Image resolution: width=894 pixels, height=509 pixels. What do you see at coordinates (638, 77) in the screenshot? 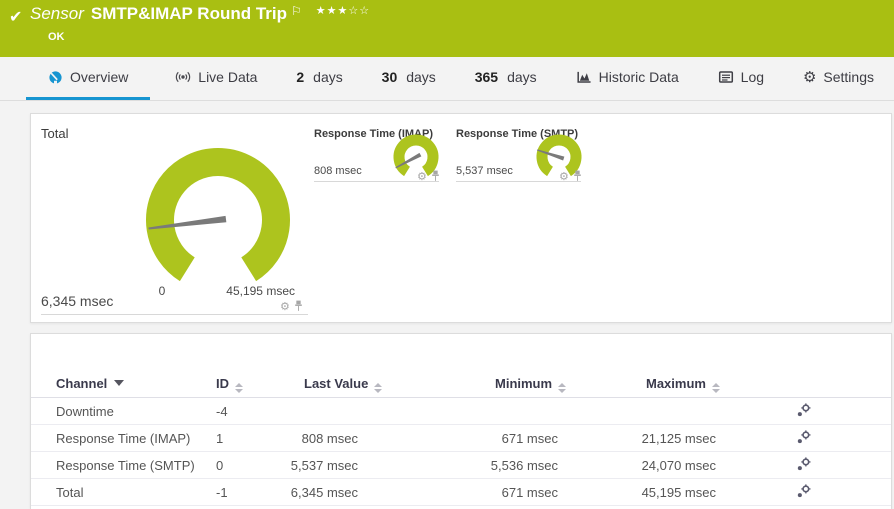
I see `tab-historic-data-label: Historic Data` at bounding box center [638, 77].